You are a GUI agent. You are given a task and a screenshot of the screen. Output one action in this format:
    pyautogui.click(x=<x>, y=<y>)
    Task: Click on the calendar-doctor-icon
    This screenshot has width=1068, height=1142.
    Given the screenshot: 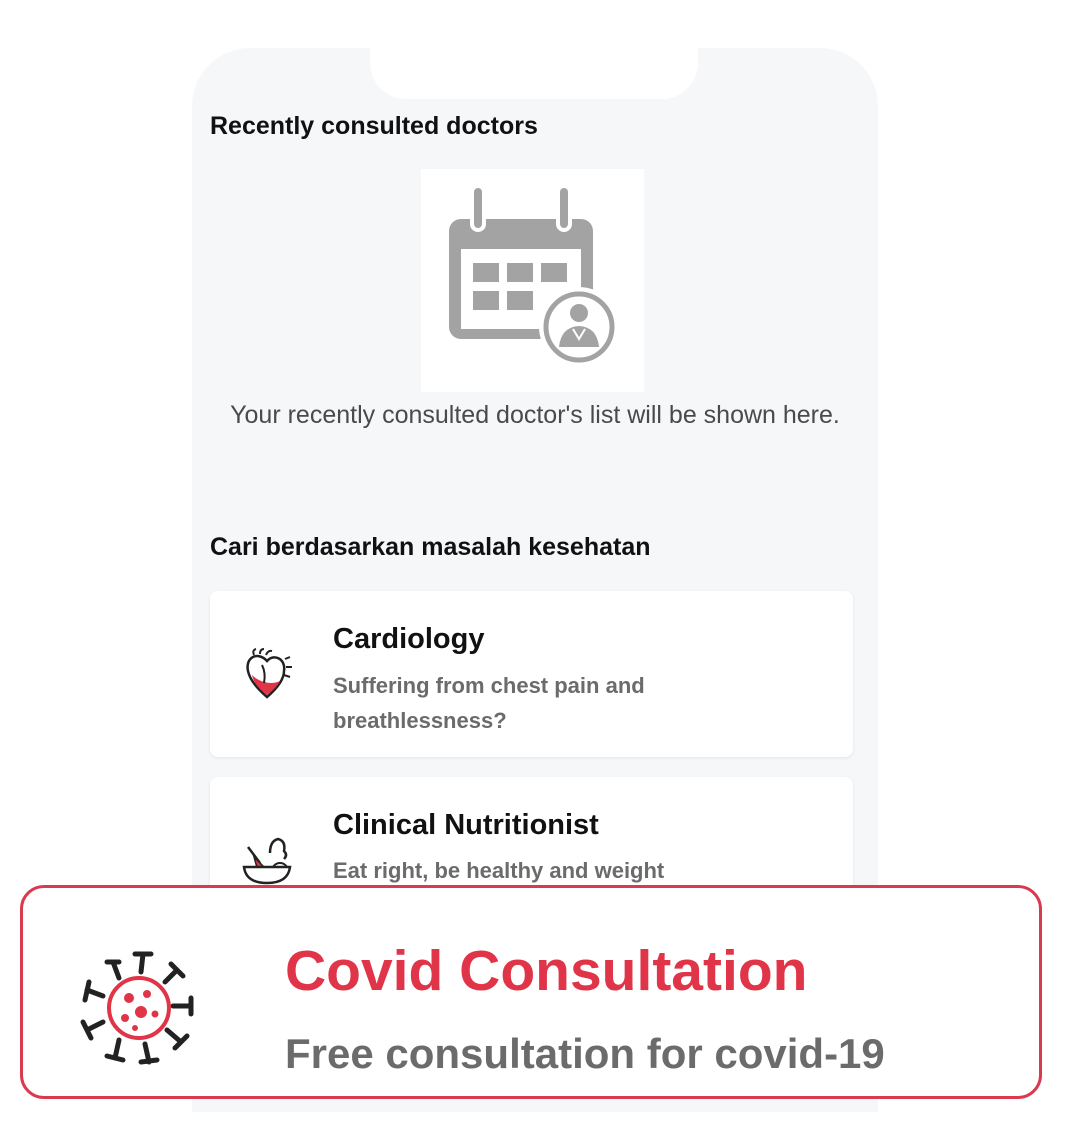 What is the action you would take?
    pyautogui.click(x=532, y=280)
    